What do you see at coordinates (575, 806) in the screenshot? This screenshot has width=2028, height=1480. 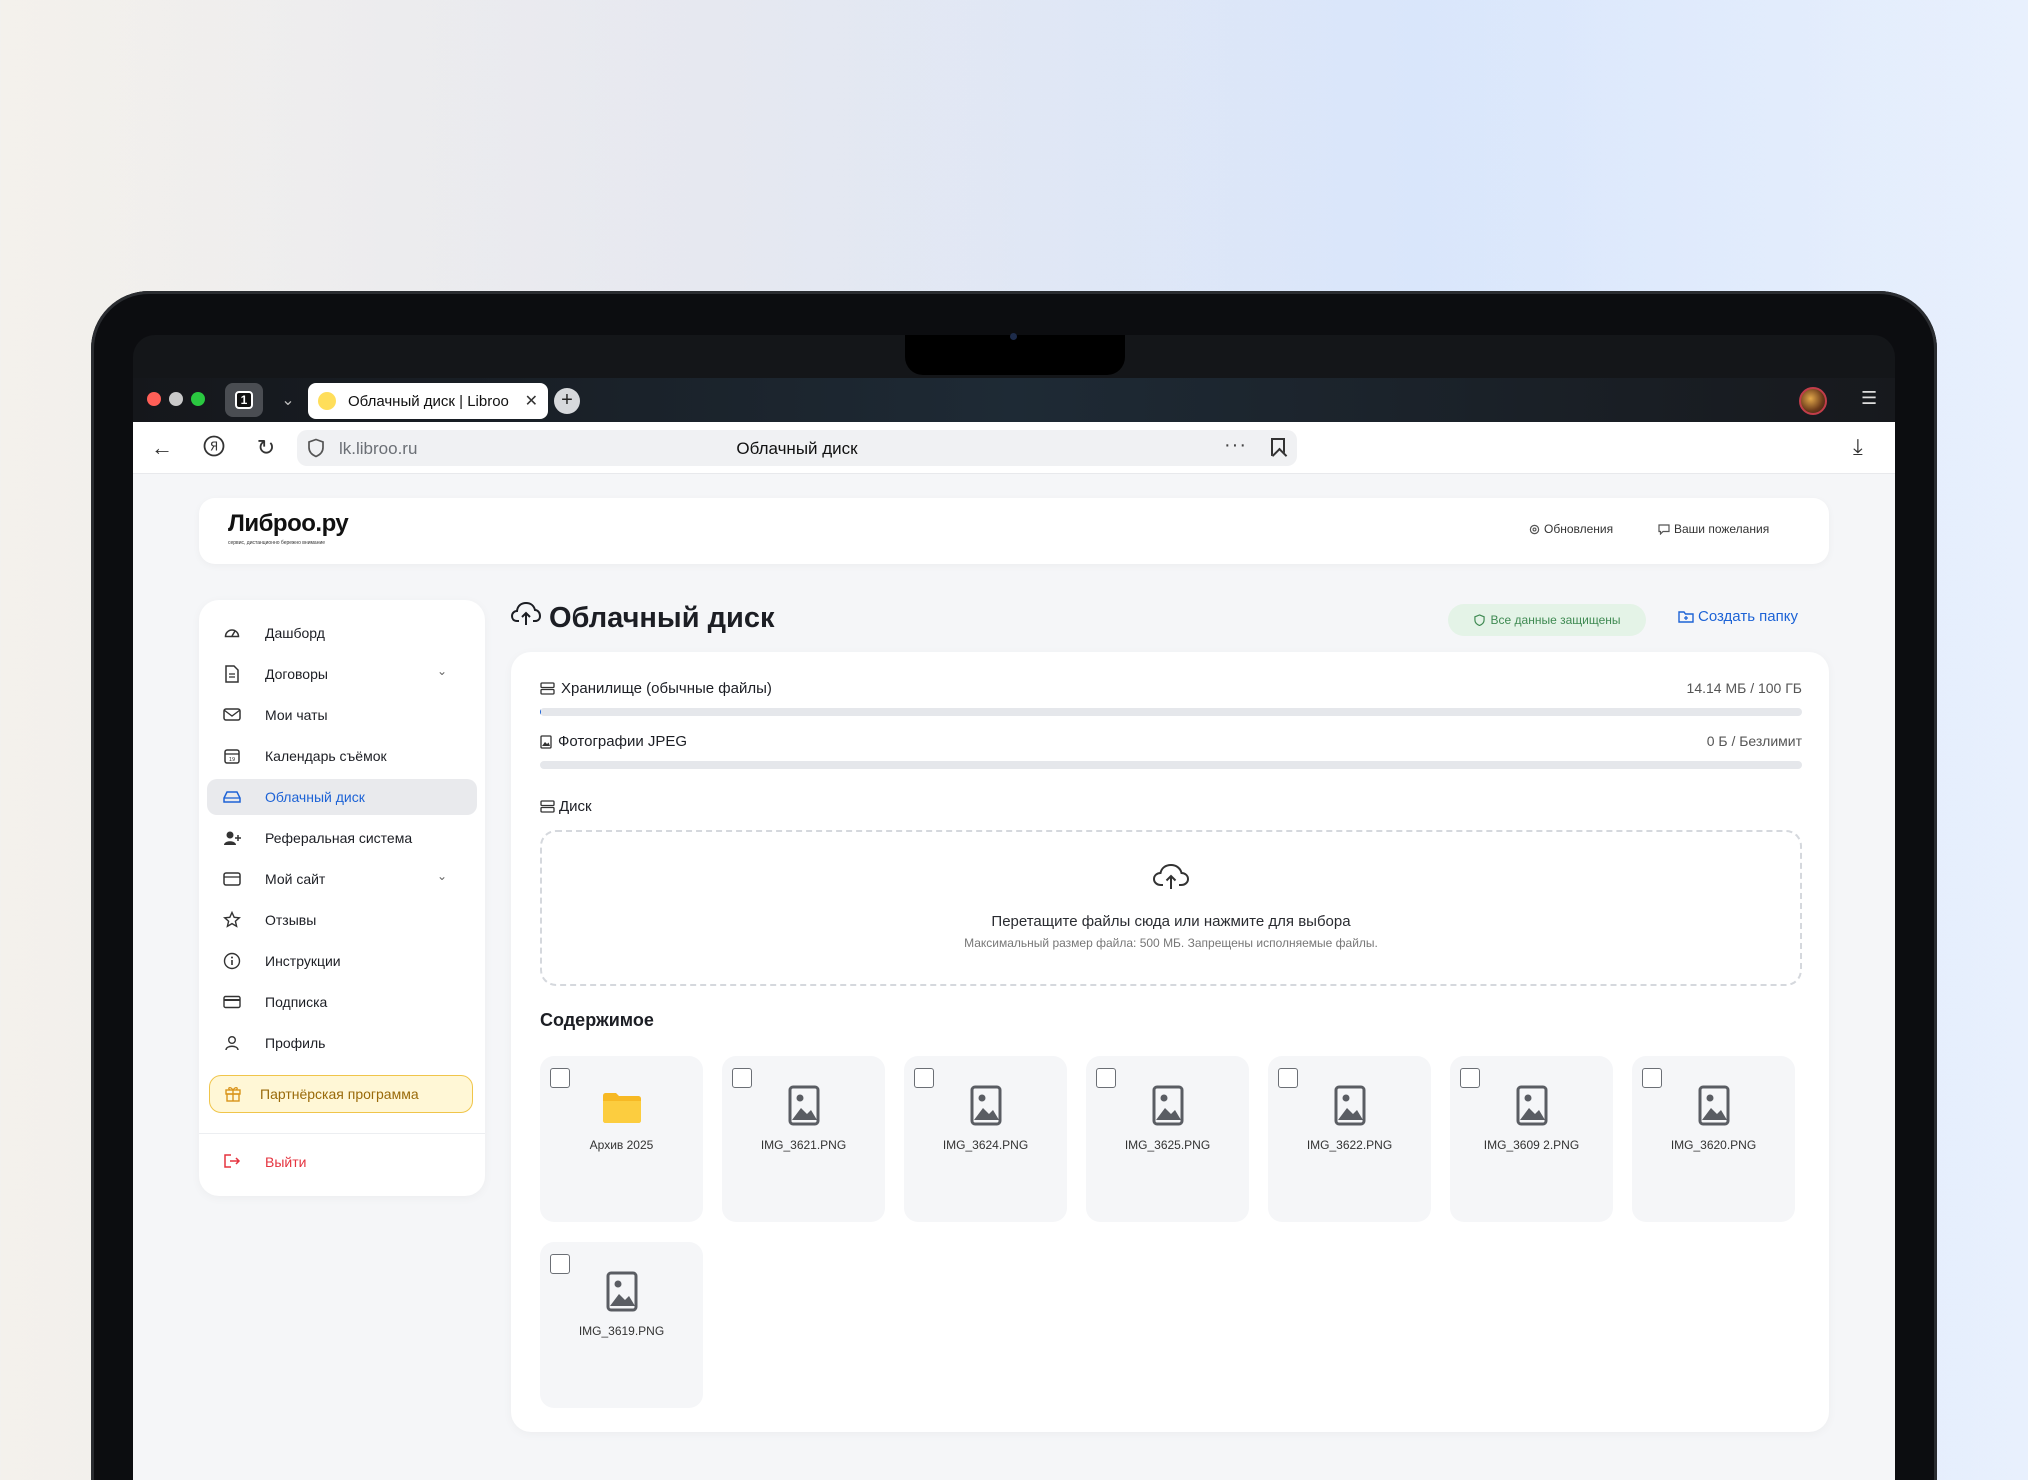 I see `disk-label-text: Диск` at bounding box center [575, 806].